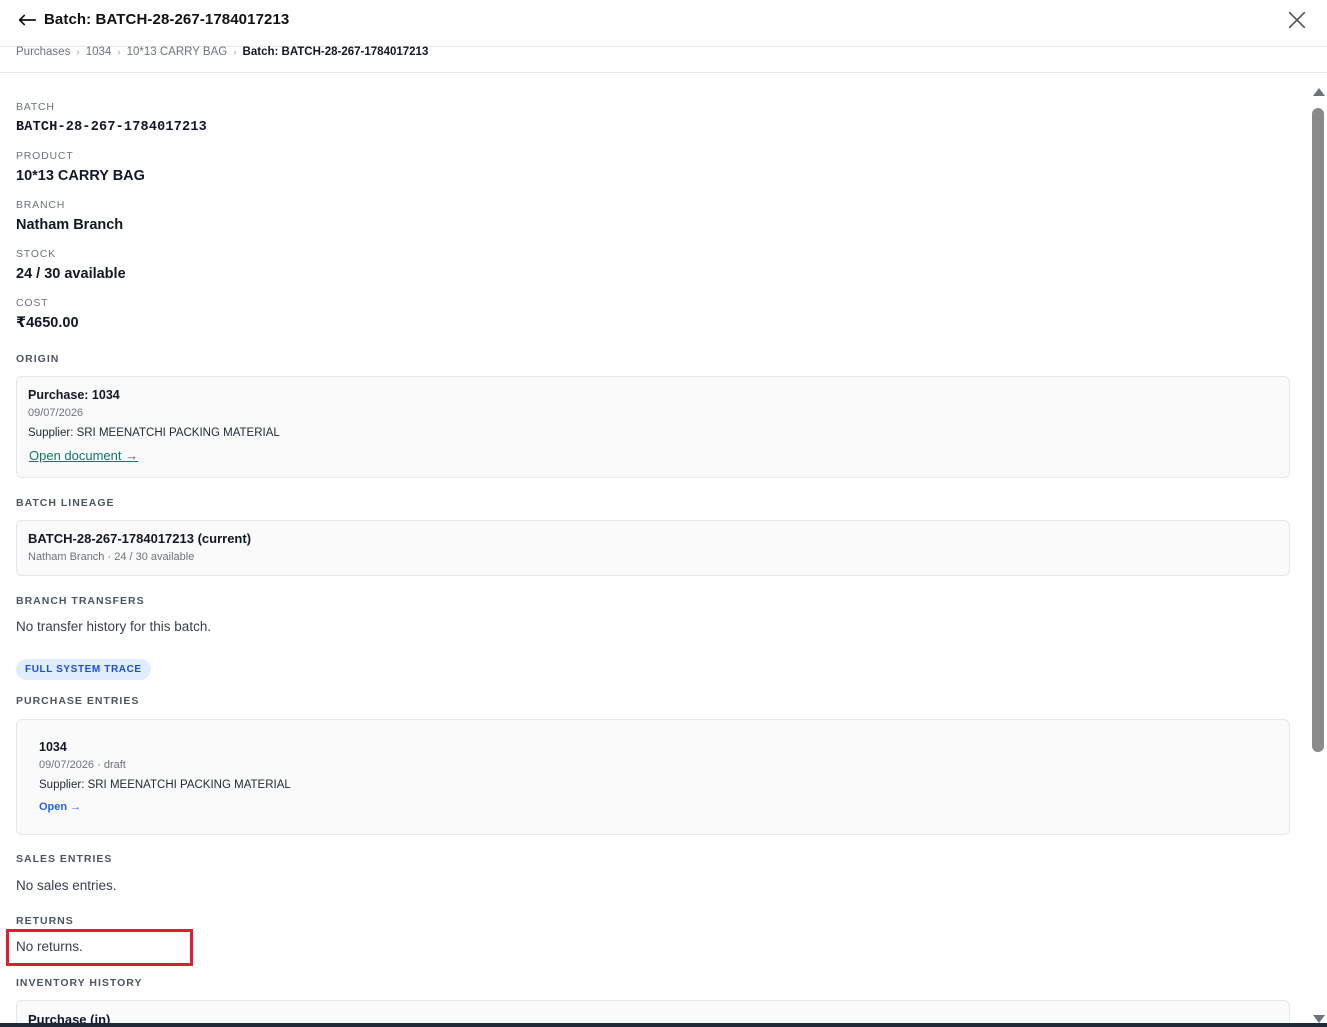 The width and height of the screenshot is (1327, 1027). I want to click on returns-section-title: RETURNS, so click(45, 921).